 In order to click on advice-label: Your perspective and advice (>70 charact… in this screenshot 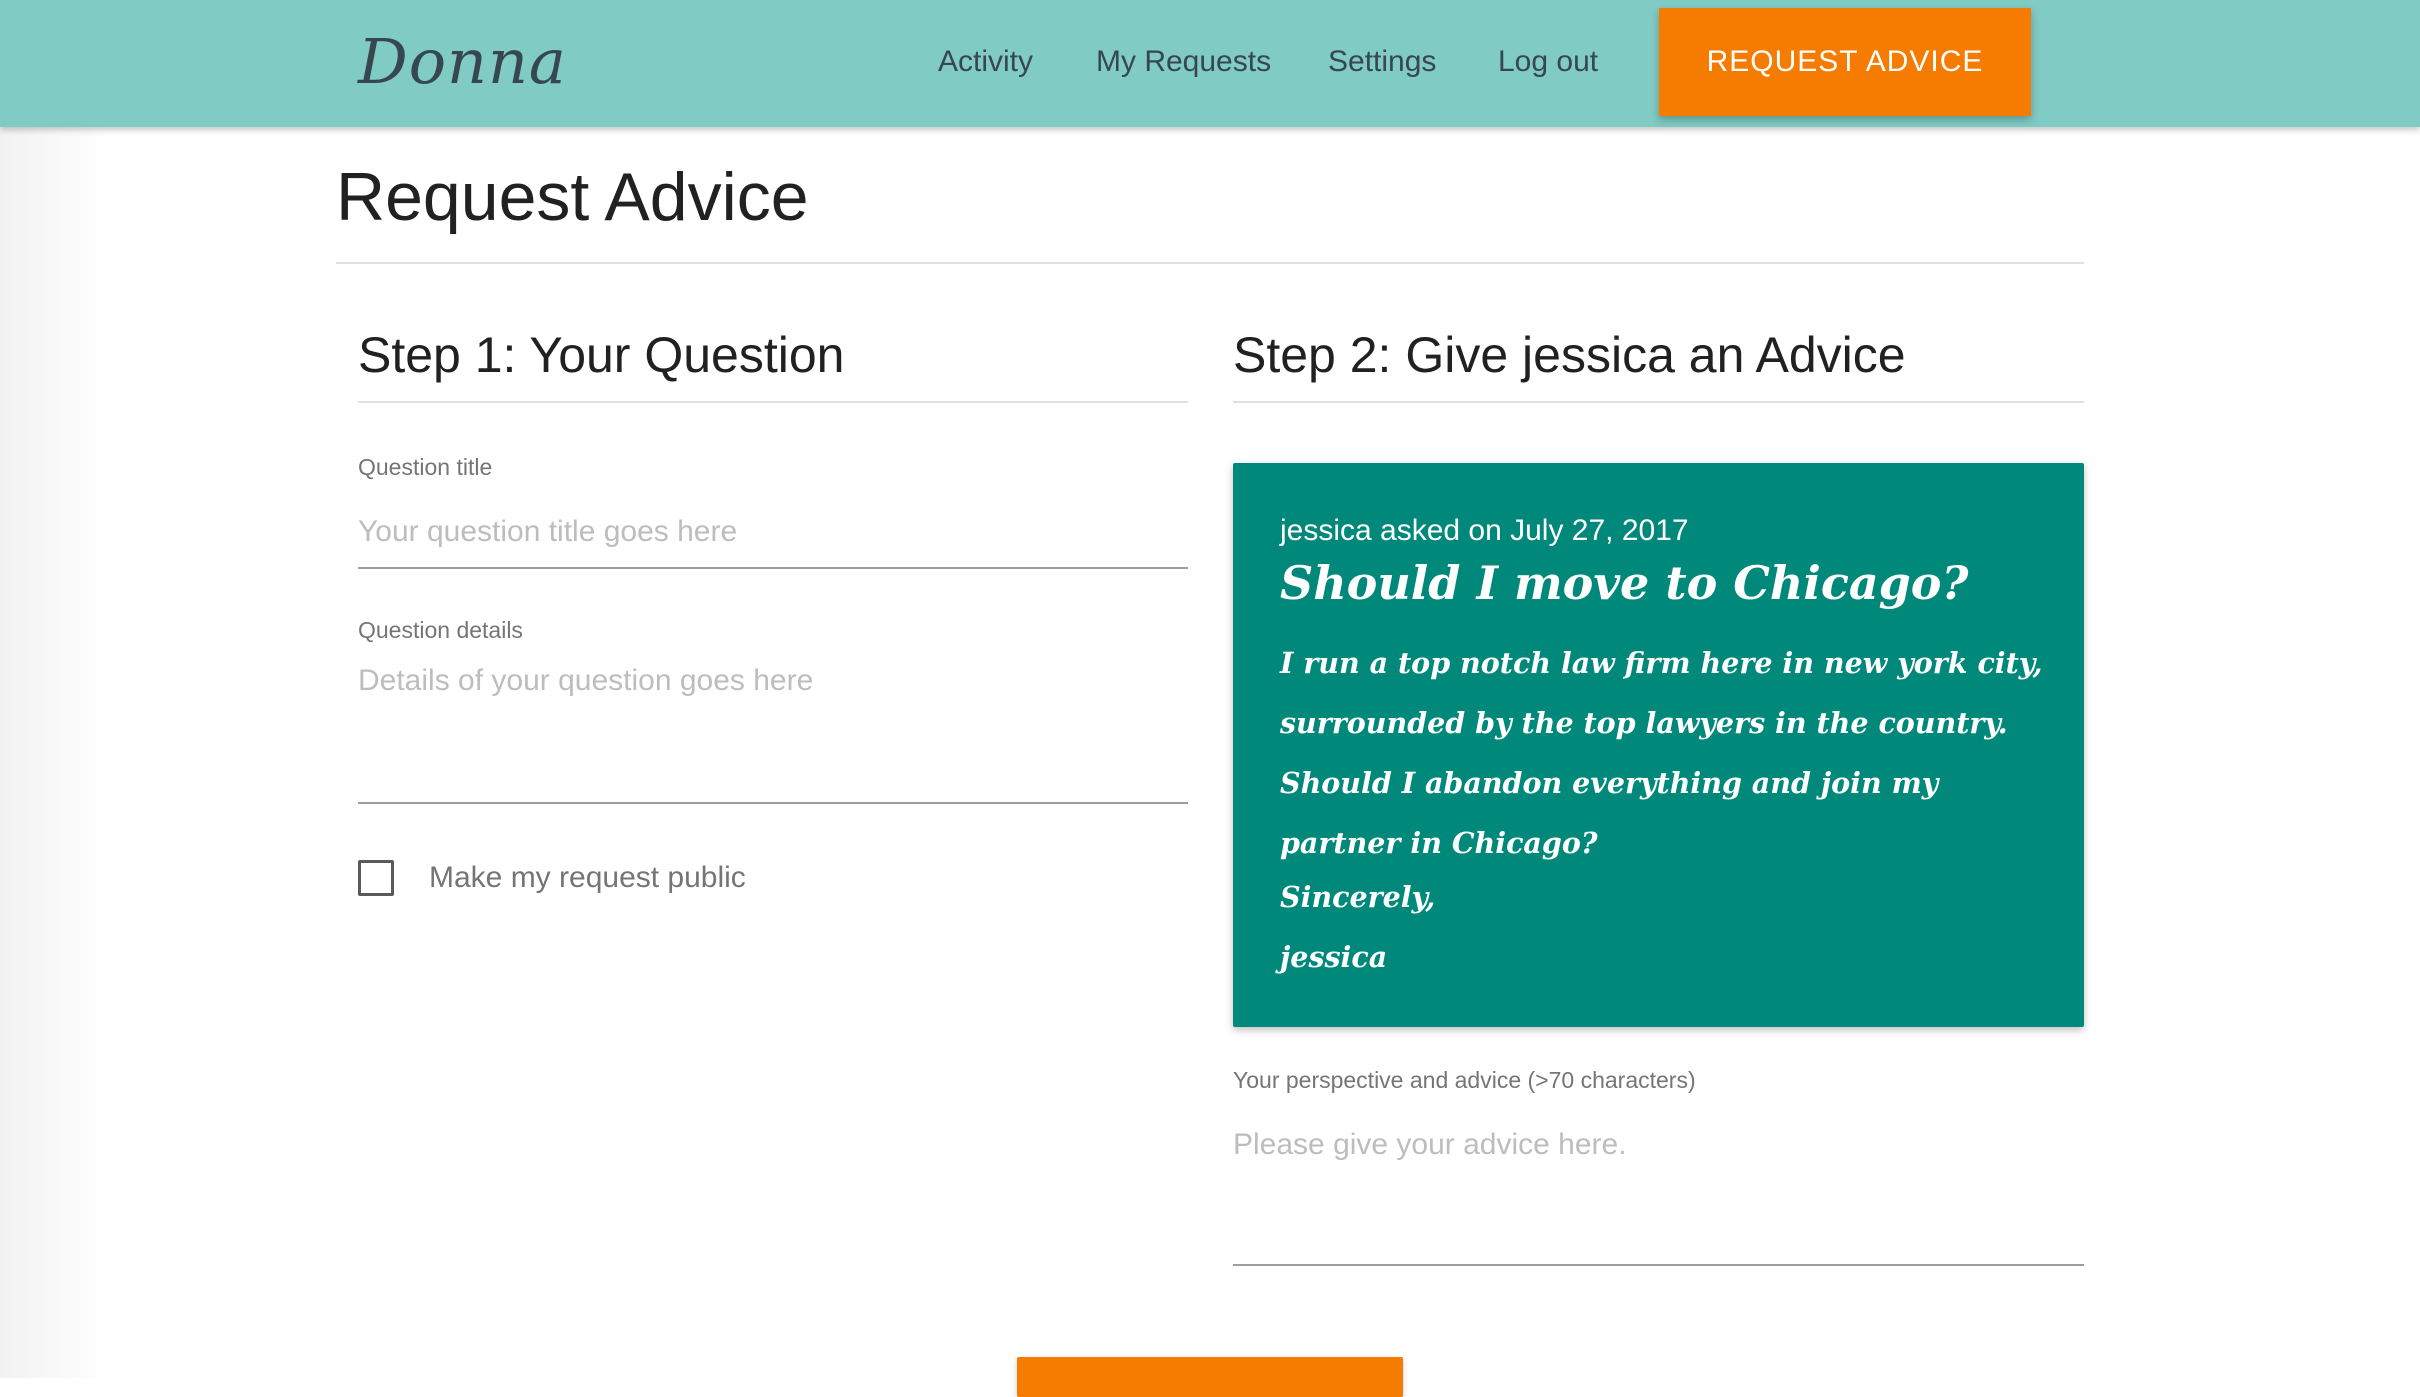, I will do `click(1464, 1080)`.